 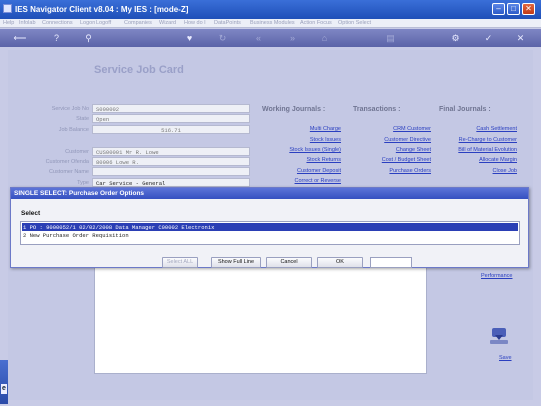 What do you see at coordinates (171, 129) in the screenshot?
I see `job-balance-field: 516.71` at bounding box center [171, 129].